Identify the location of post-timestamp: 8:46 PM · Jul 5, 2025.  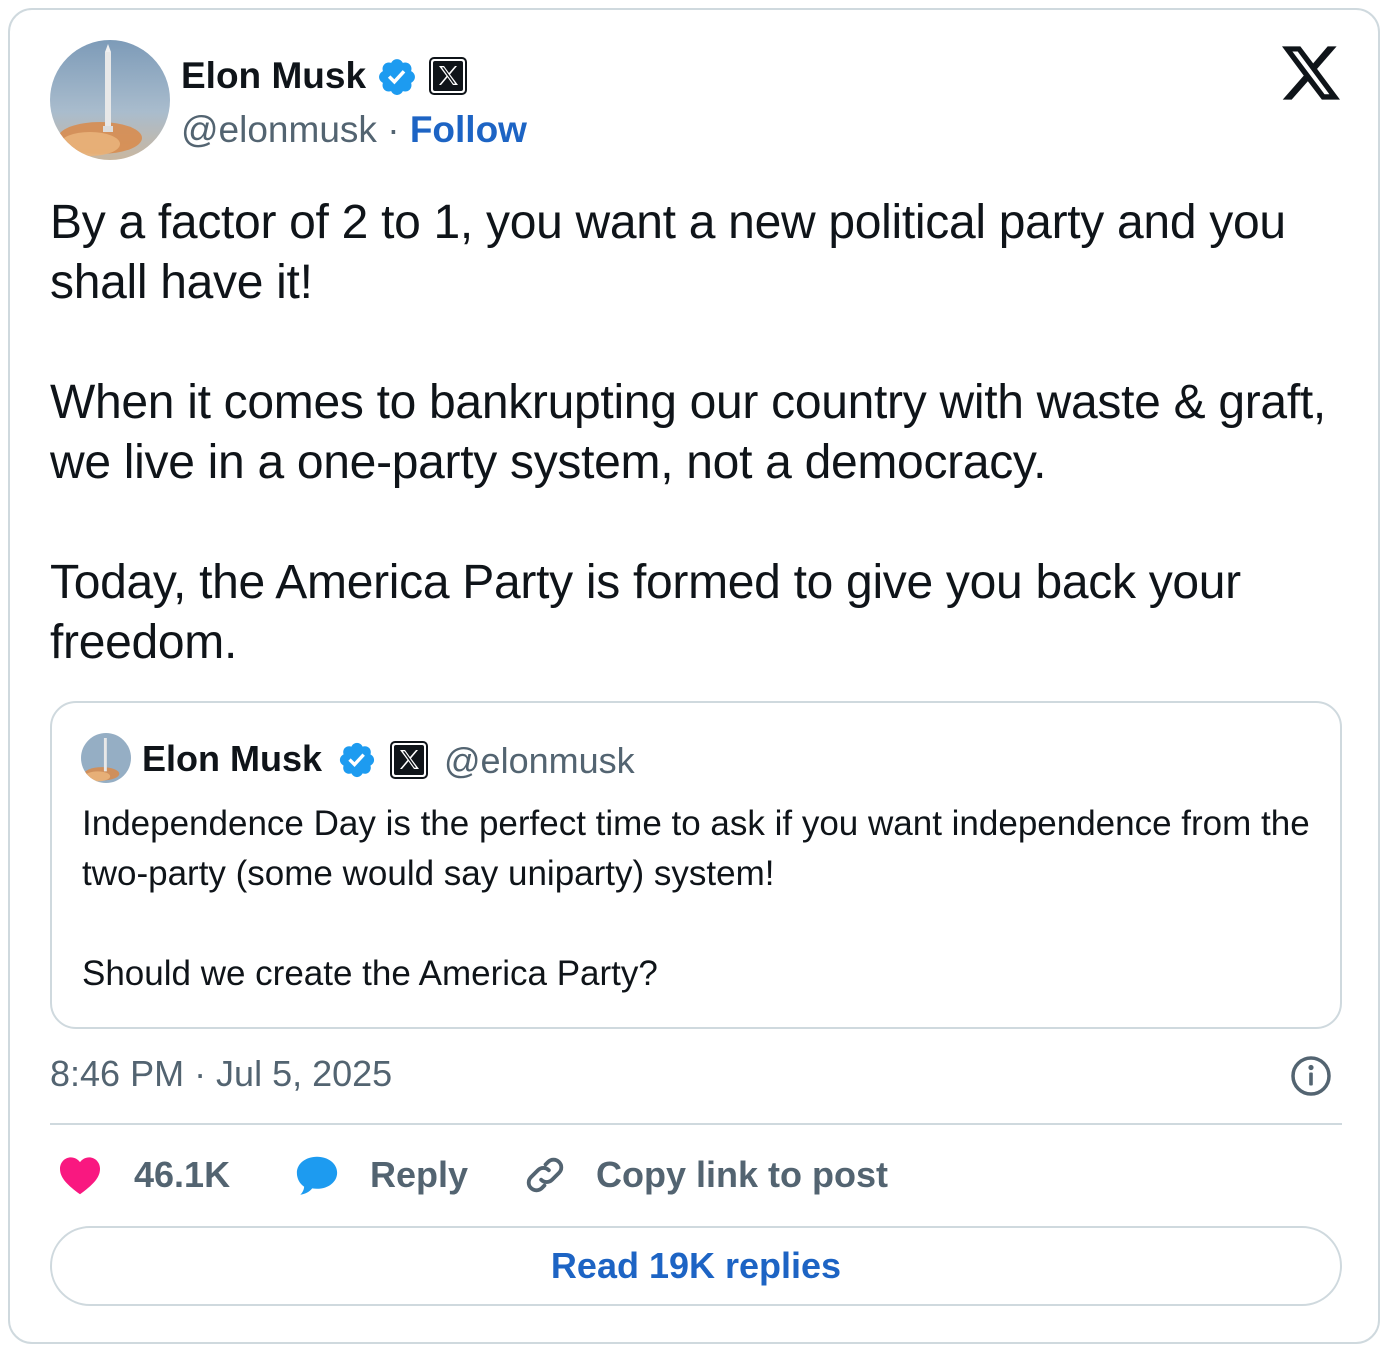
(221, 1074).